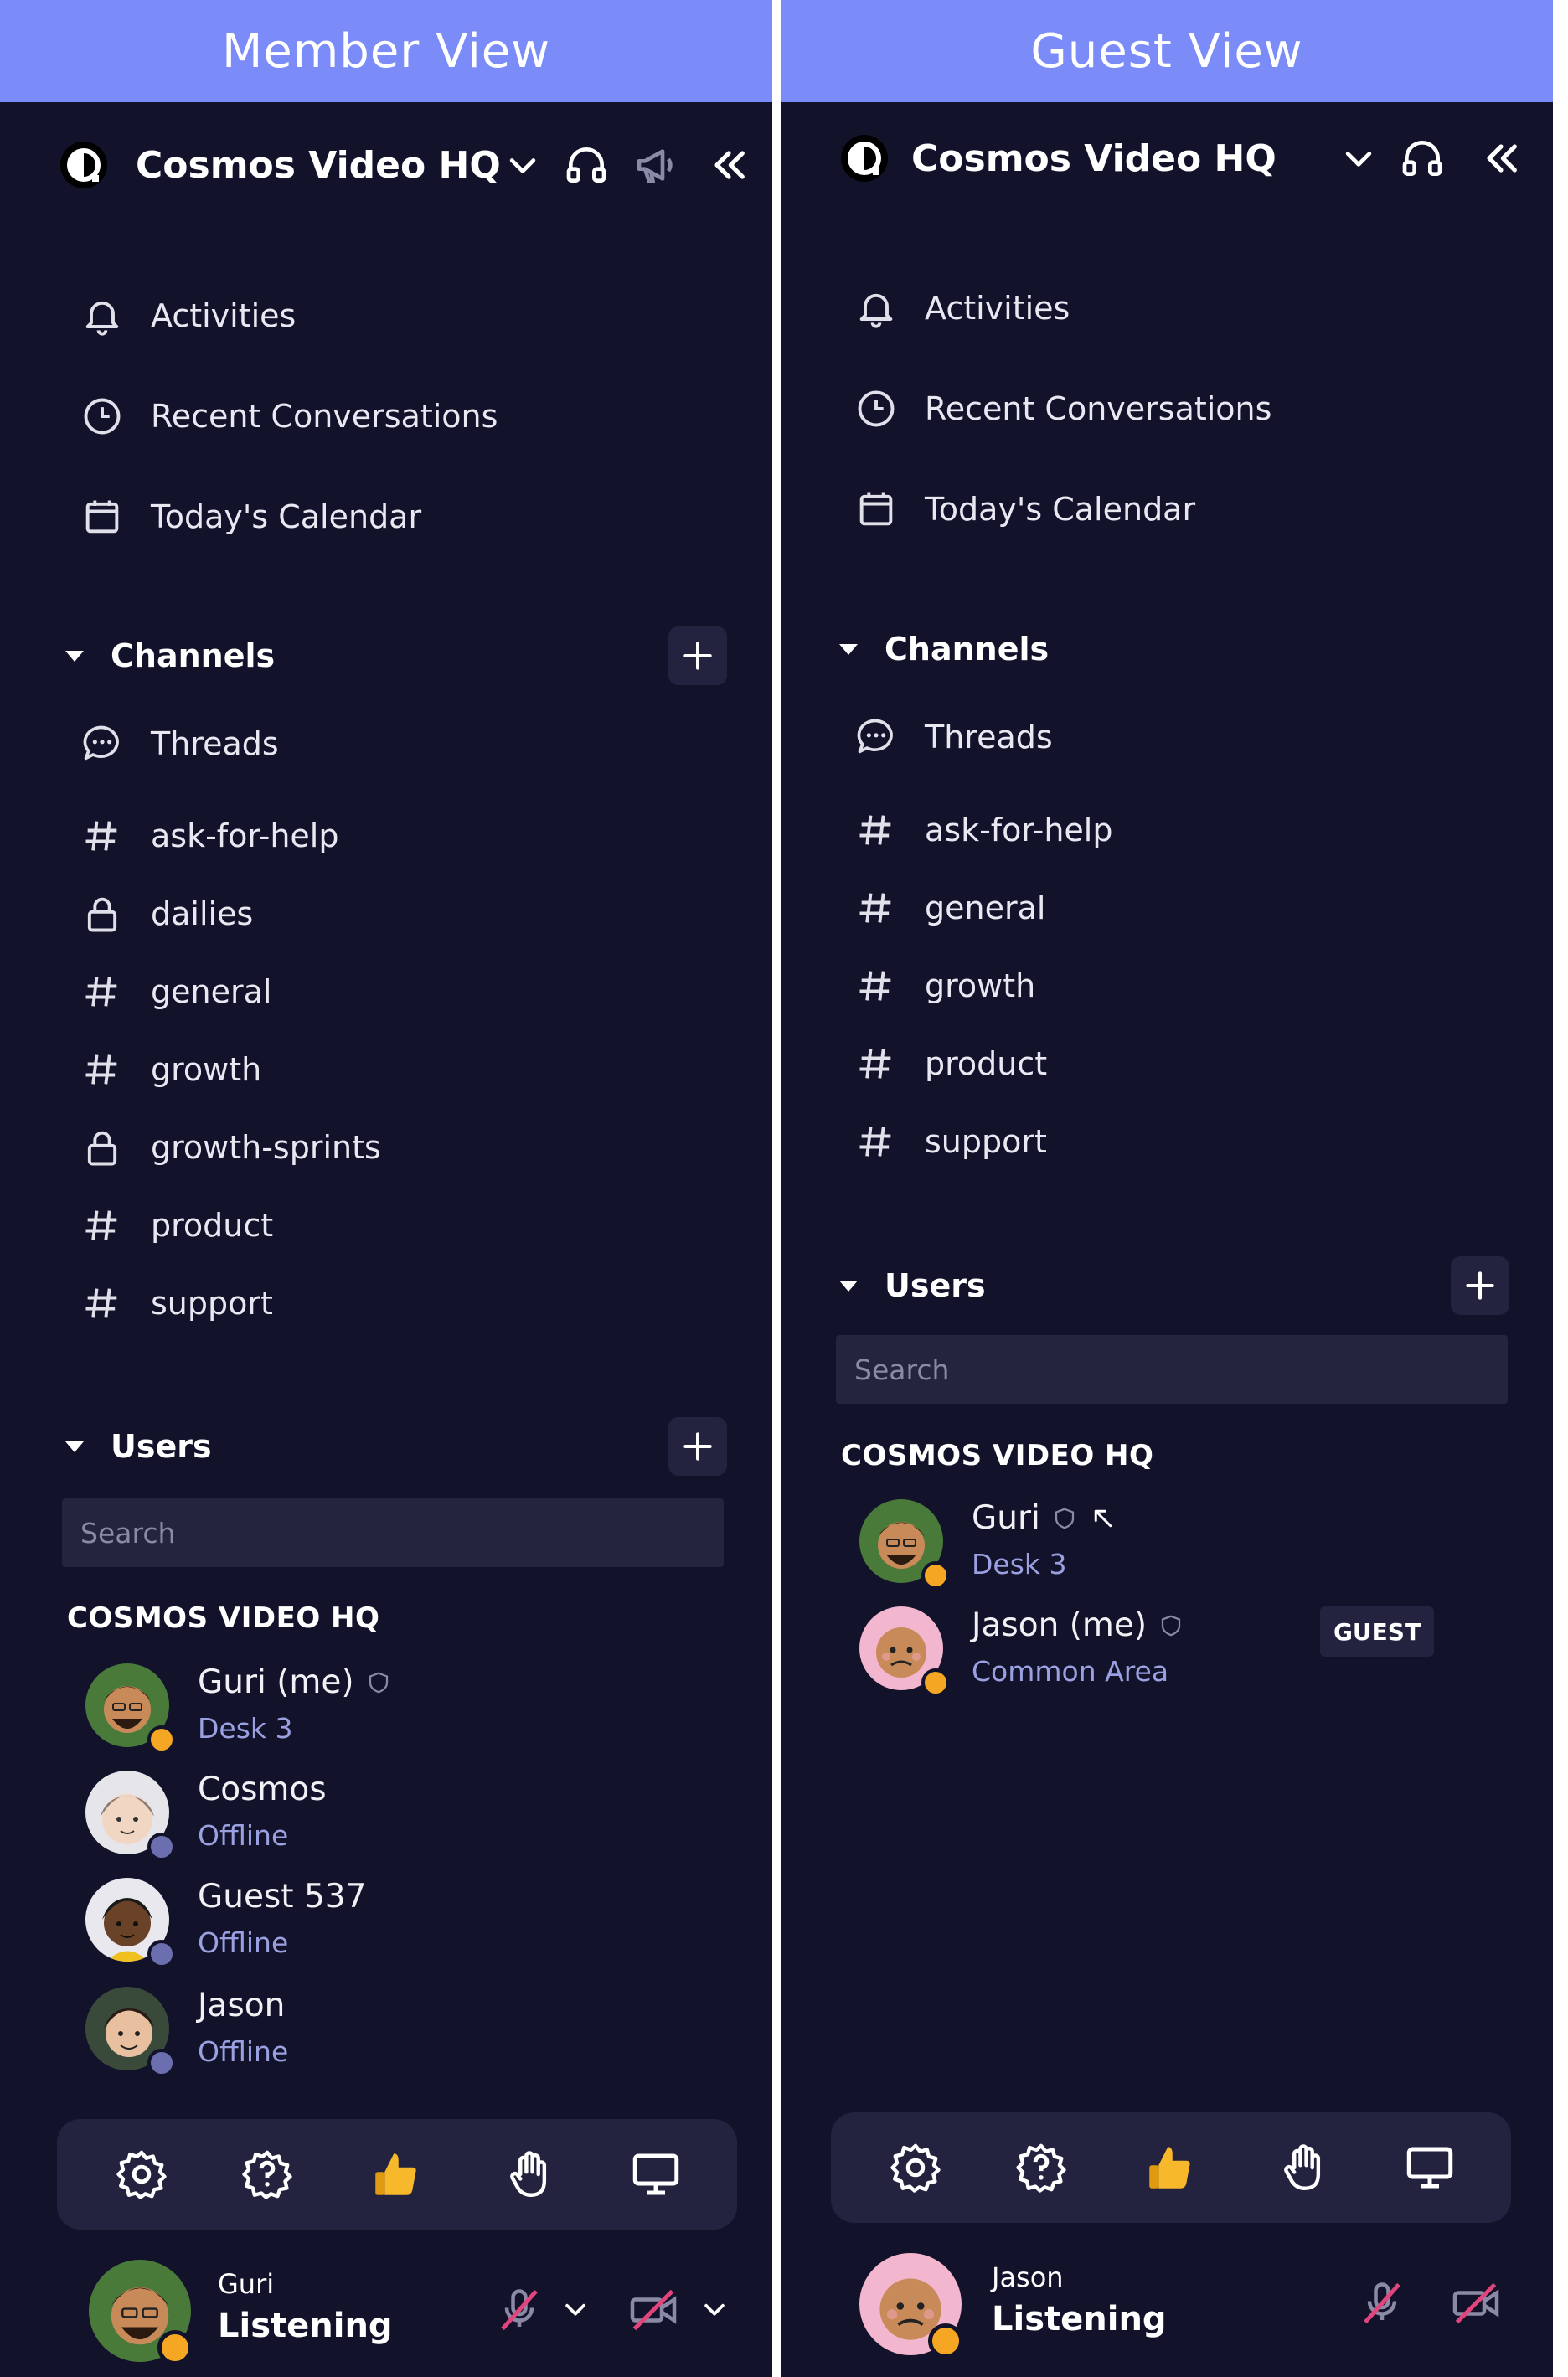 This screenshot has width=1568, height=2377. I want to click on user-name: Cosmos, so click(262, 1789).